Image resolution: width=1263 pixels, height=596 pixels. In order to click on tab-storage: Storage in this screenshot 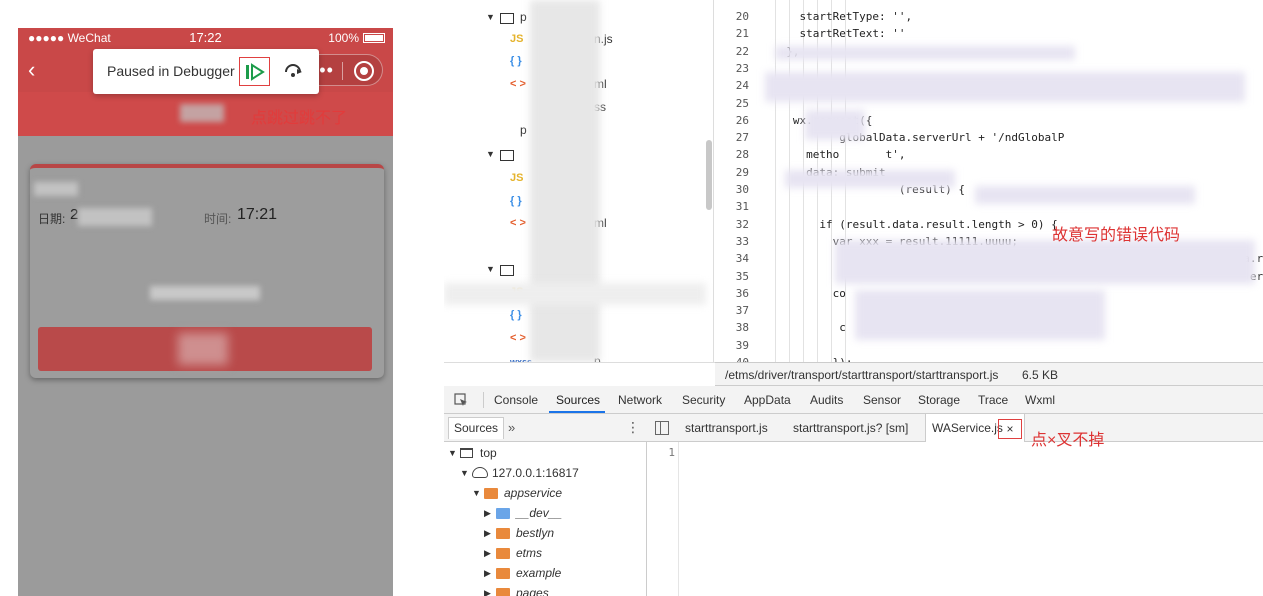, I will do `click(939, 400)`.